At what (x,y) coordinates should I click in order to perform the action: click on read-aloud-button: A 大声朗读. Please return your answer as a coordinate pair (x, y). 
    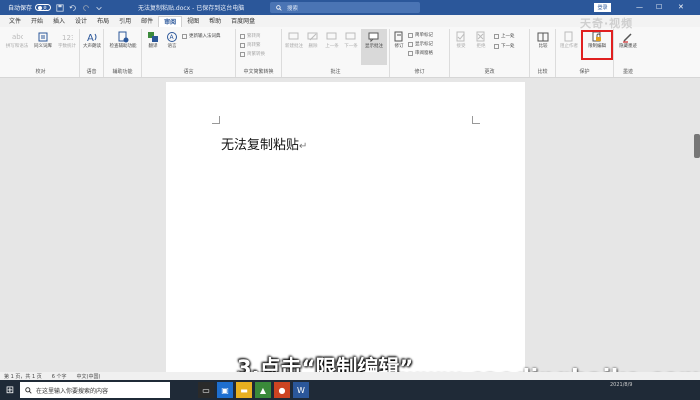
    Looking at the image, I should click on (92, 40).